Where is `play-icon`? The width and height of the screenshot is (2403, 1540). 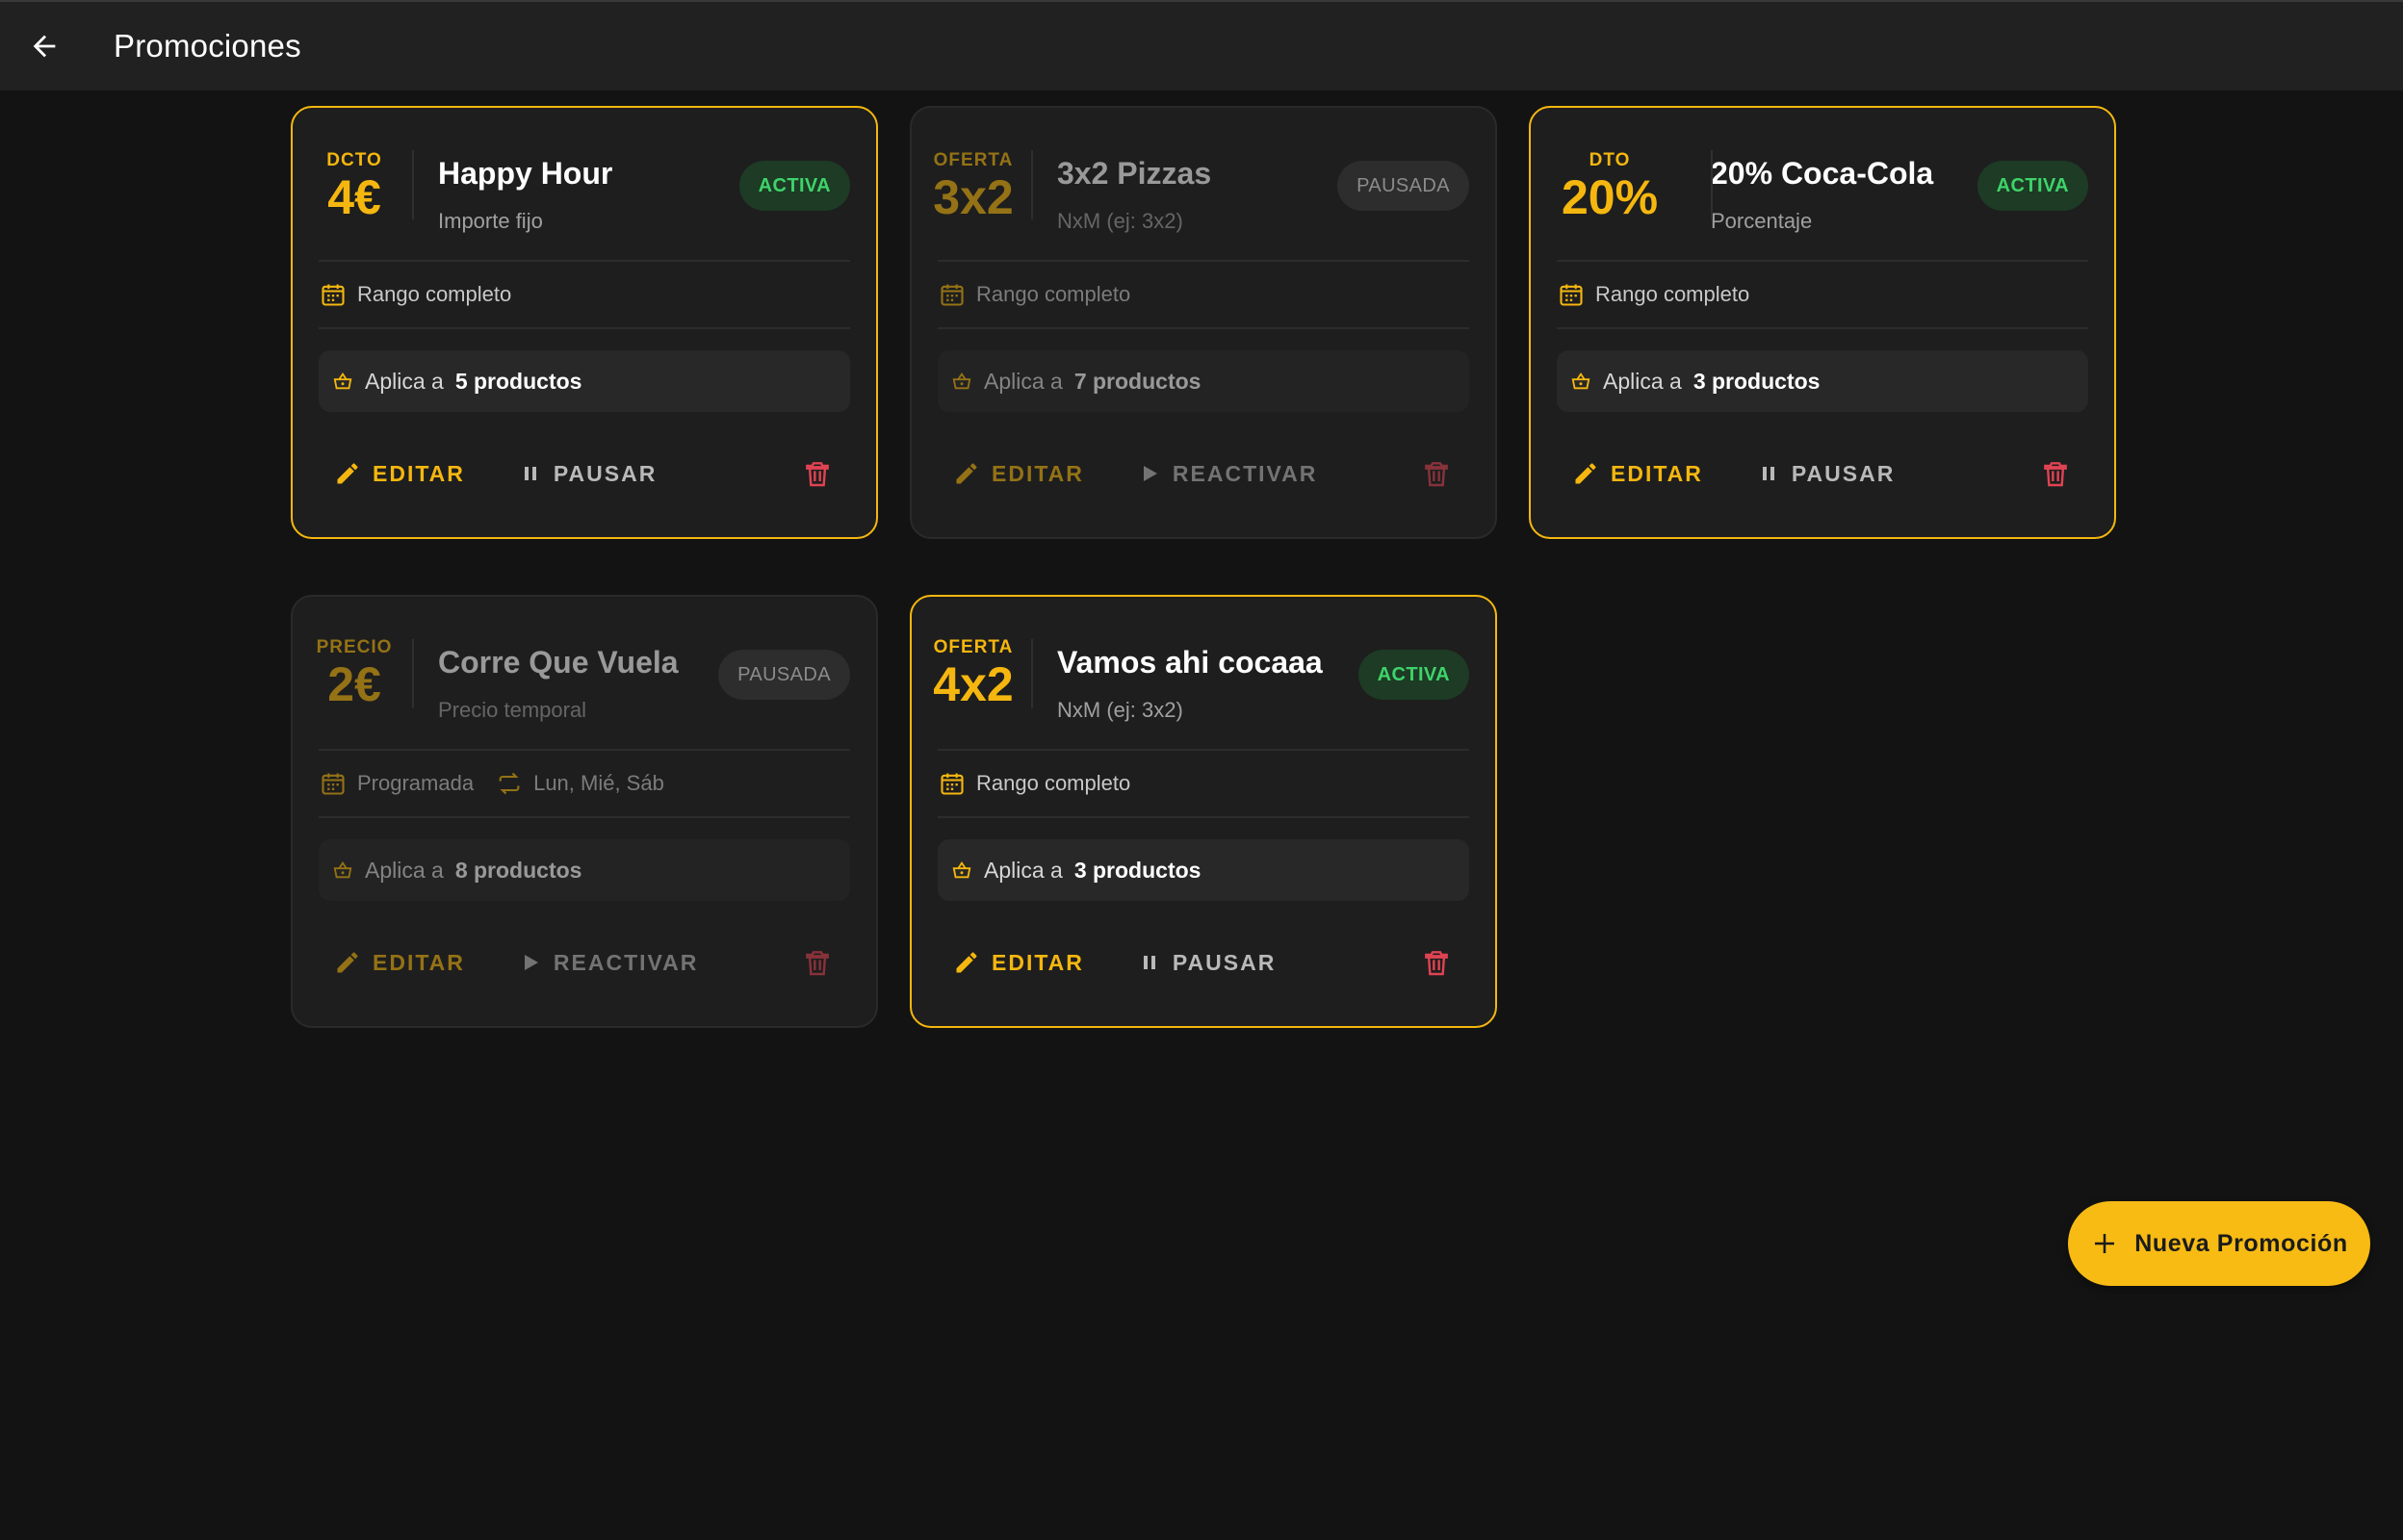
play-icon is located at coordinates (1149, 473).